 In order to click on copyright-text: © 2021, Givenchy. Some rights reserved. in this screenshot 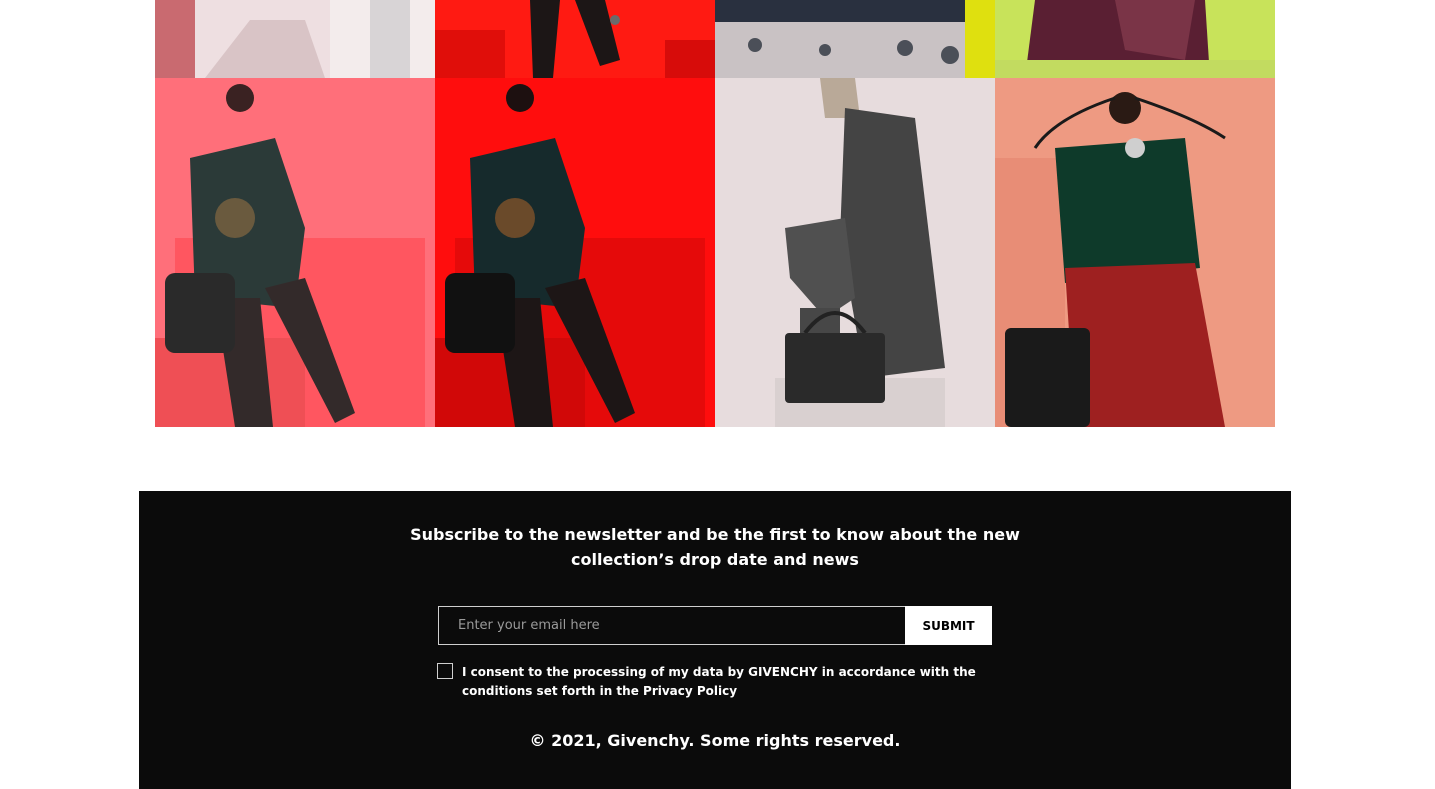, I will do `click(715, 740)`.